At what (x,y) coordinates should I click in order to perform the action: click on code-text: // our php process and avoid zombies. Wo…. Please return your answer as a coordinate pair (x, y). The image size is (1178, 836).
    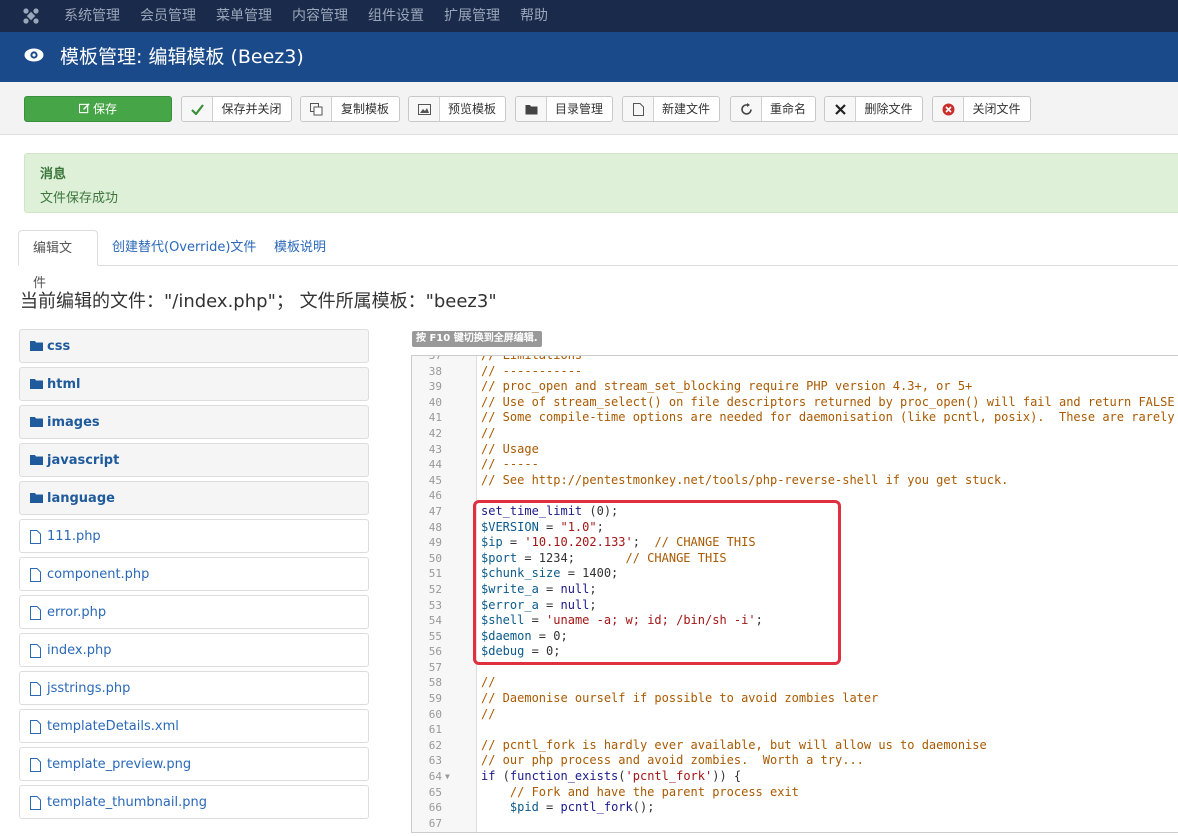
    Looking at the image, I should click on (672, 760).